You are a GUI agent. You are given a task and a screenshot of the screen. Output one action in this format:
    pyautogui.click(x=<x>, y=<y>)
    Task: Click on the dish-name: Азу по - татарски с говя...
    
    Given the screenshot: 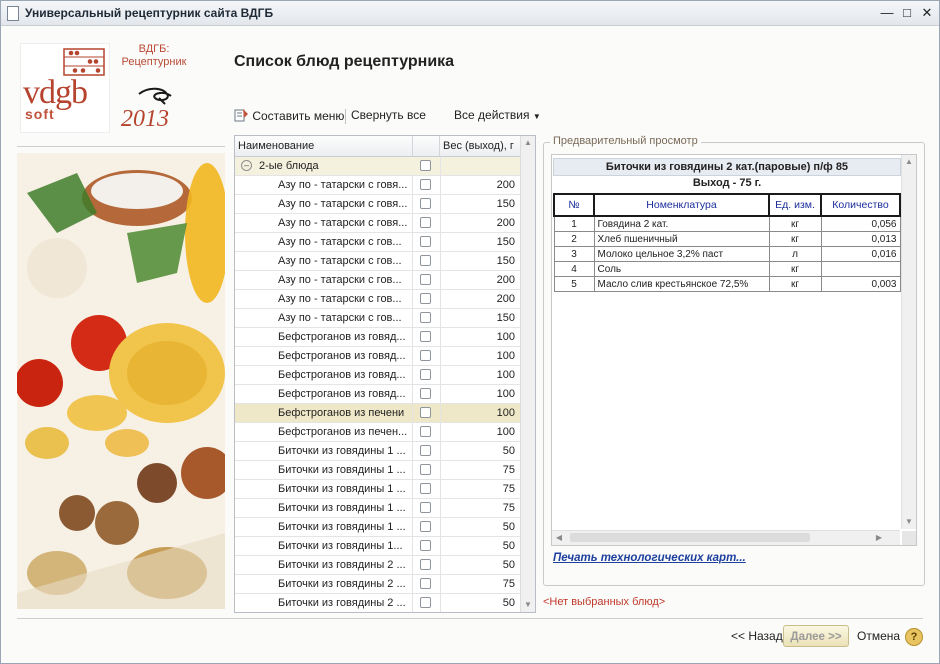 What is the action you would take?
    pyautogui.click(x=324, y=223)
    